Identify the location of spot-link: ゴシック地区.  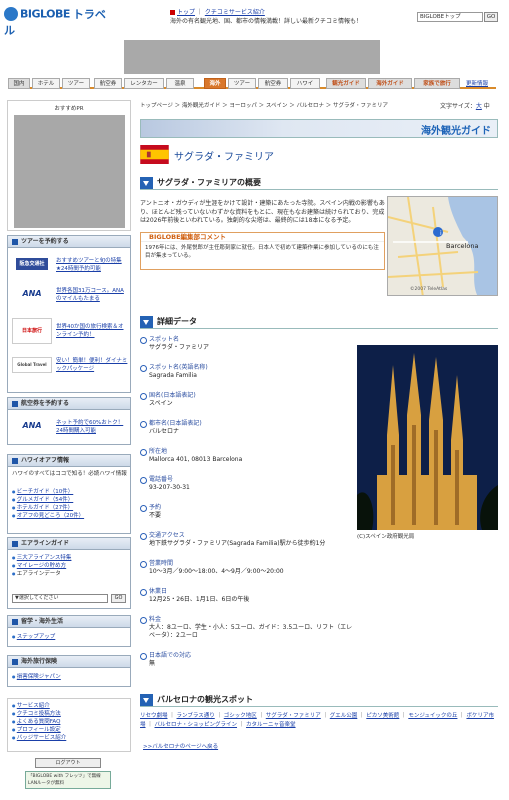
(240, 716).